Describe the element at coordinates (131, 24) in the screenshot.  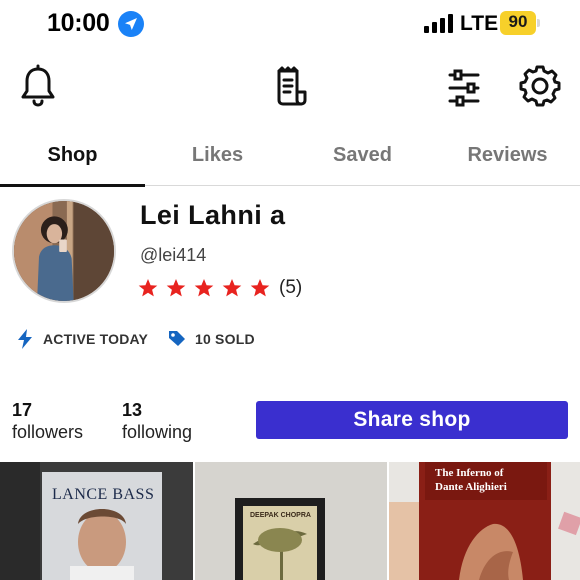
I see `location-arrow-icon` at that location.